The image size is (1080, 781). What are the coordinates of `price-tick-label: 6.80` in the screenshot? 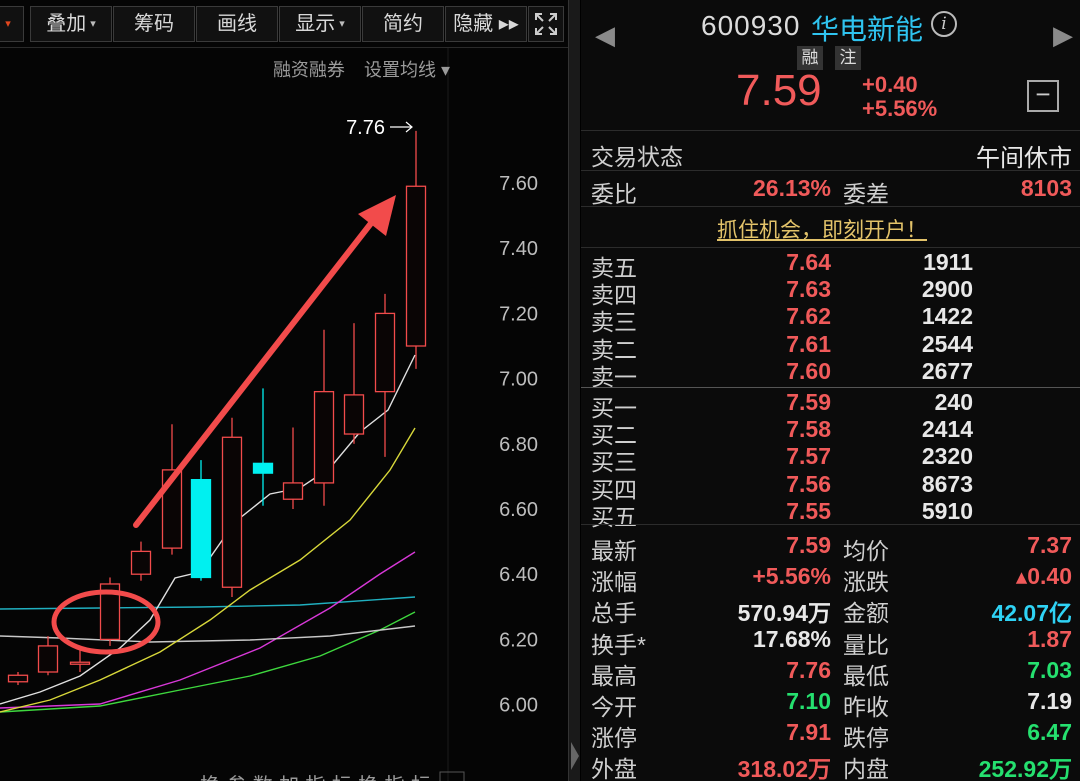 It's located at (518, 445).